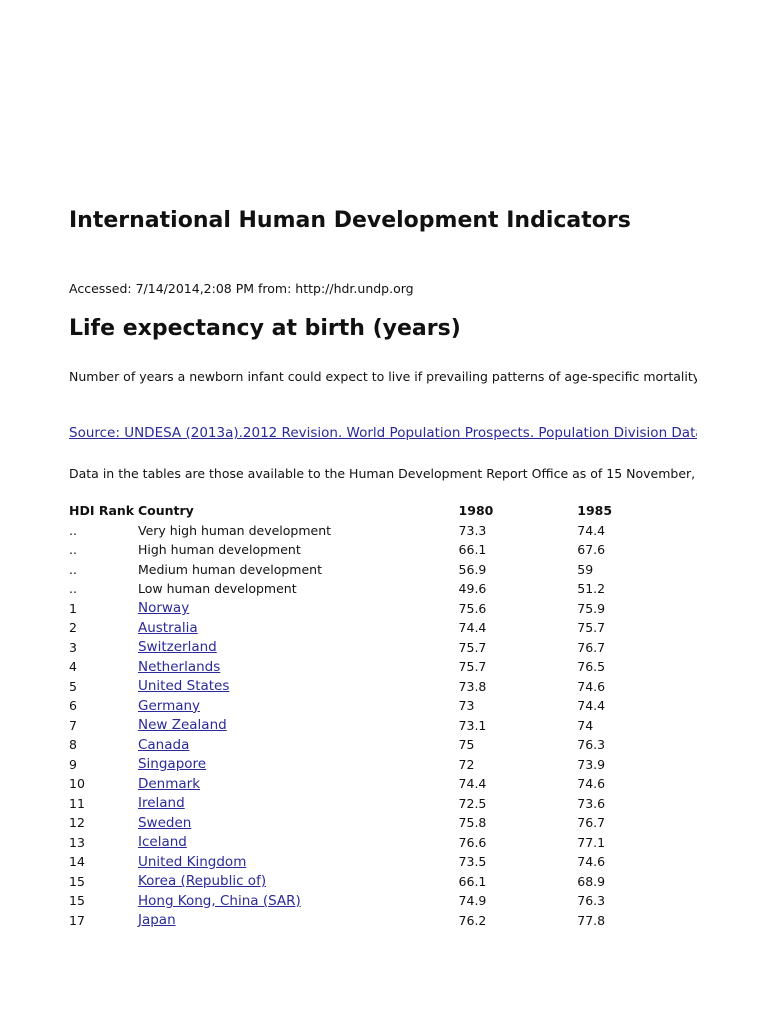 This screenshot has height=1024, width=768. Describe the element at coordinates (298, 628) in the screenshot. I see `country-cell: Australia` at that location.